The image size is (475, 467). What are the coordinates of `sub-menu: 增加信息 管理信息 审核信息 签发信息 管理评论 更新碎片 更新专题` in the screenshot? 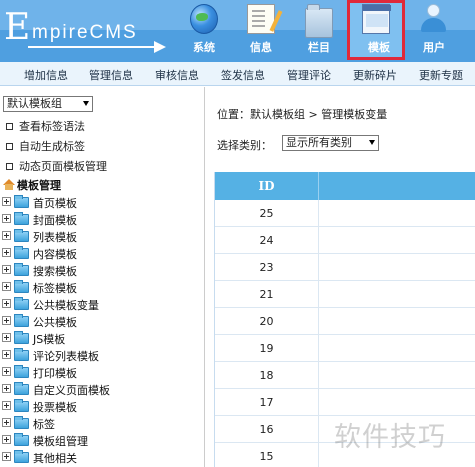 It's located at (237, 74).